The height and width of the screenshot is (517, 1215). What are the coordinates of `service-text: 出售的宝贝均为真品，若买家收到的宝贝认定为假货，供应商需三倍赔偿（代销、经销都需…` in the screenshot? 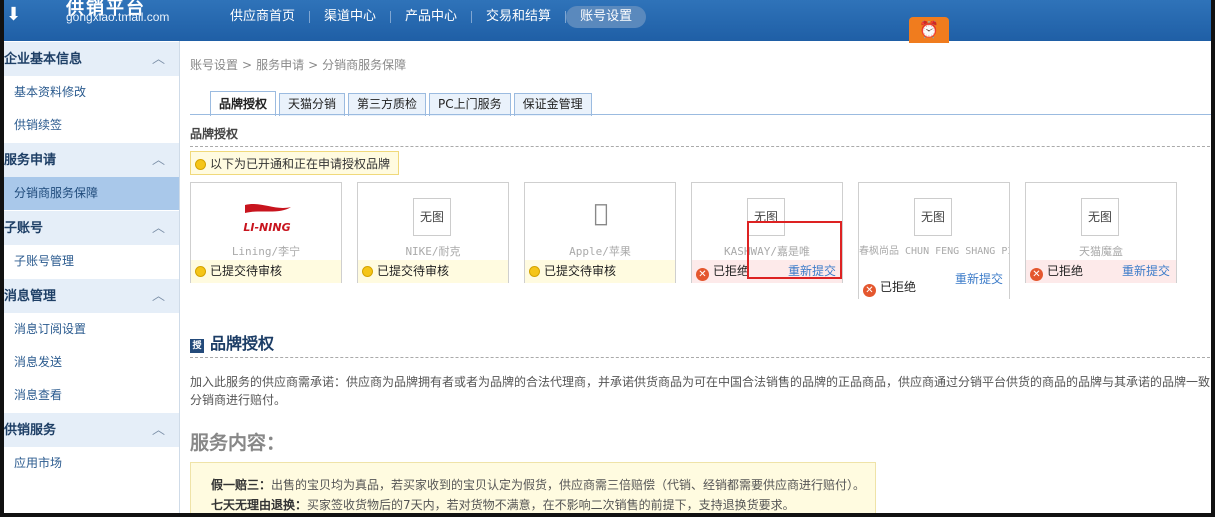 It's located at (568, 485).